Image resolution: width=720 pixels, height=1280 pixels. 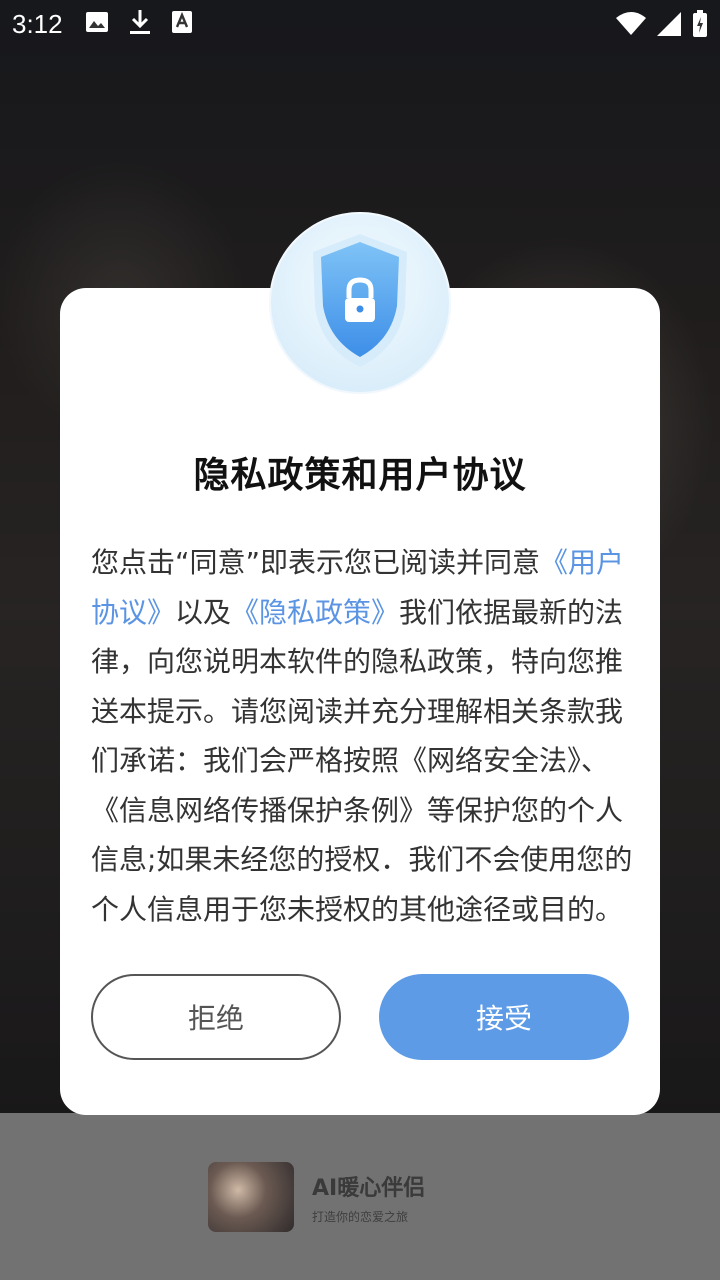 I want to click on dialog-title: 隐私政策和用户协议, so click(x=360, y=475).